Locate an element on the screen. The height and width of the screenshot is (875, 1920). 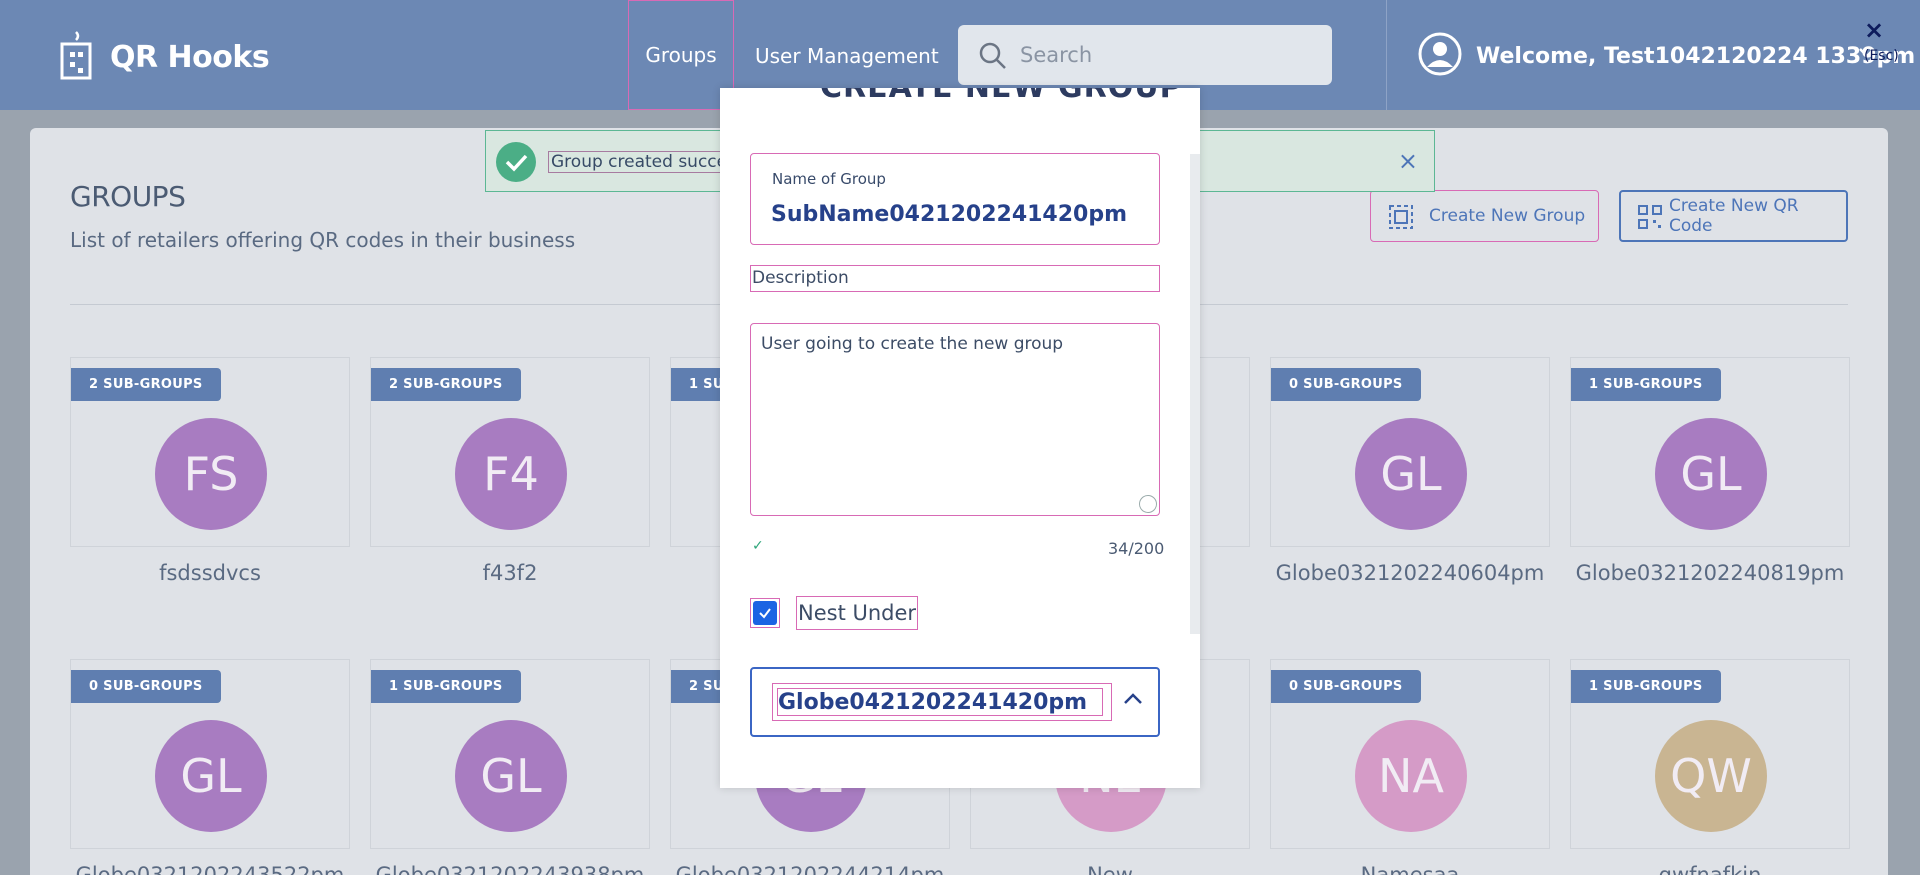
group-icon is located at coordinates (1401, 217).